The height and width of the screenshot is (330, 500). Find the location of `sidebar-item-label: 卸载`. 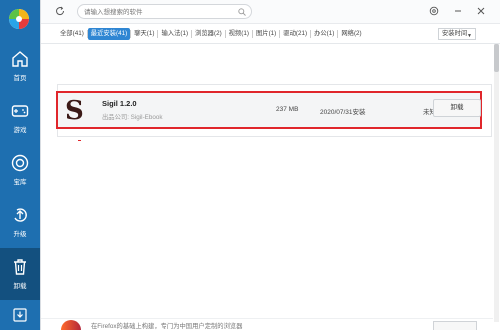

sidebar-item-label: 卸载 is located at coordinates (20, 286).